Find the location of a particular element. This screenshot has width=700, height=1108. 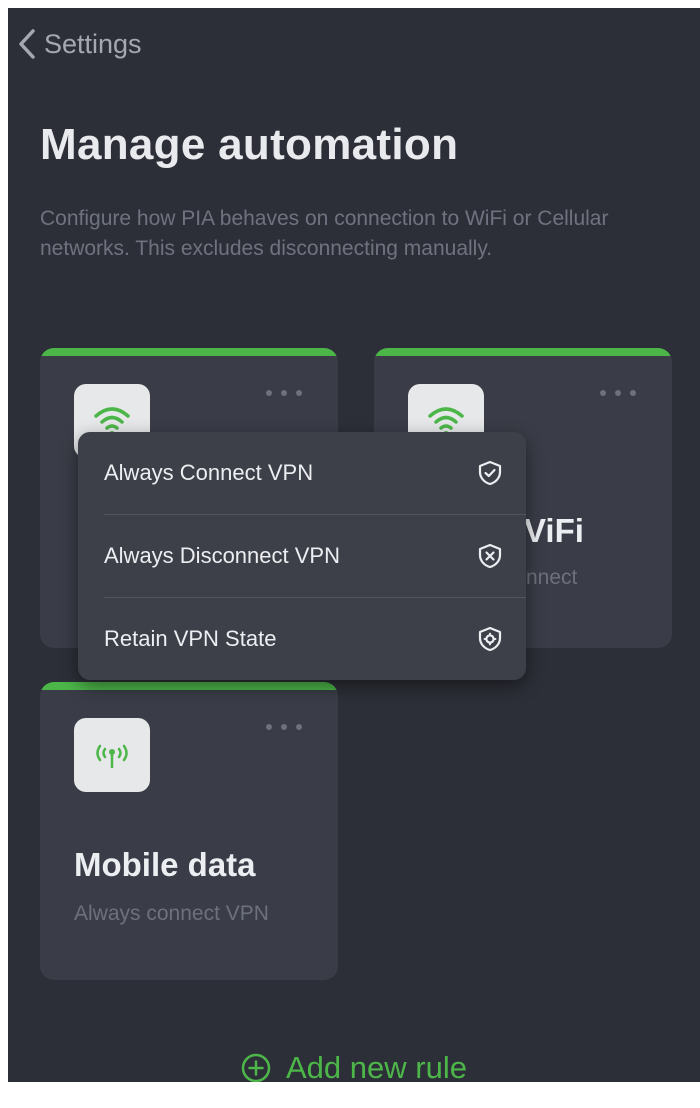

back-label: Settings is located at coordinates (93, 43).